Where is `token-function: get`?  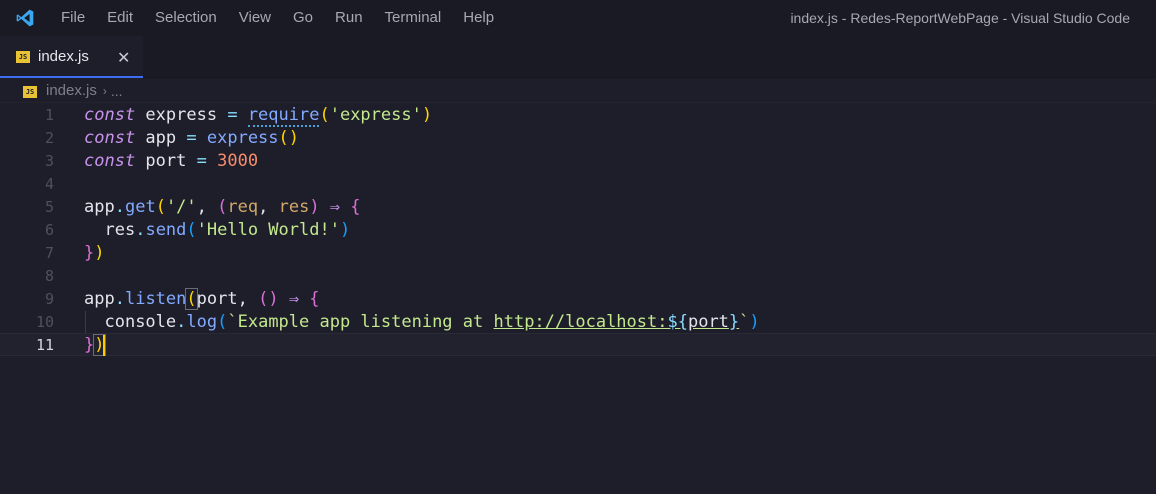 token-function: get is located at coordinates (140, 207).